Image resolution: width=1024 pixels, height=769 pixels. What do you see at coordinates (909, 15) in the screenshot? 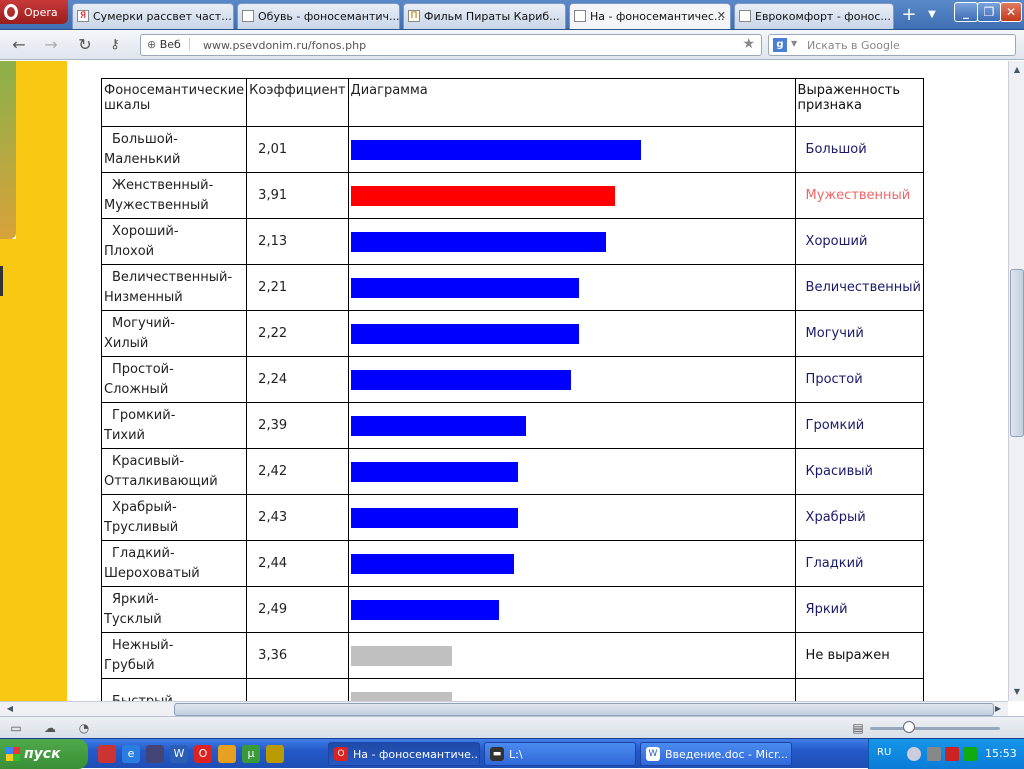
I see `new-tab-button: +` at bounding box center [909, 15].